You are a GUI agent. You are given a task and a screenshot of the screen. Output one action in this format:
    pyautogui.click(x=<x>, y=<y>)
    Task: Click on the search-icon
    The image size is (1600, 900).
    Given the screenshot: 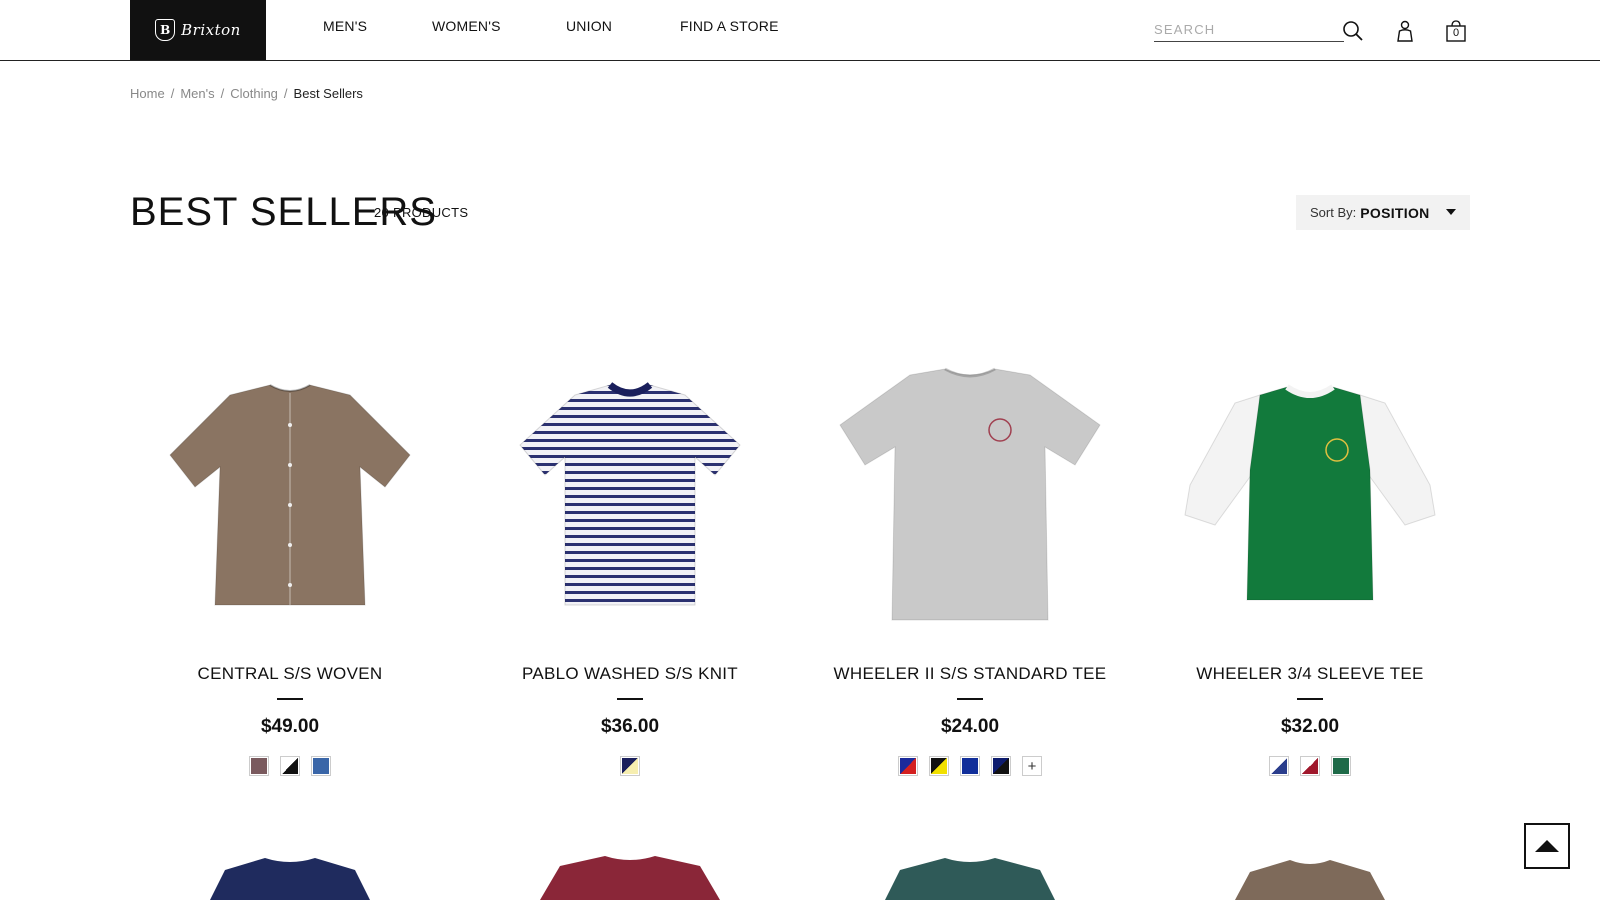 What is the action you would take?
    pyautogui.click(x=1353, y=31)
    